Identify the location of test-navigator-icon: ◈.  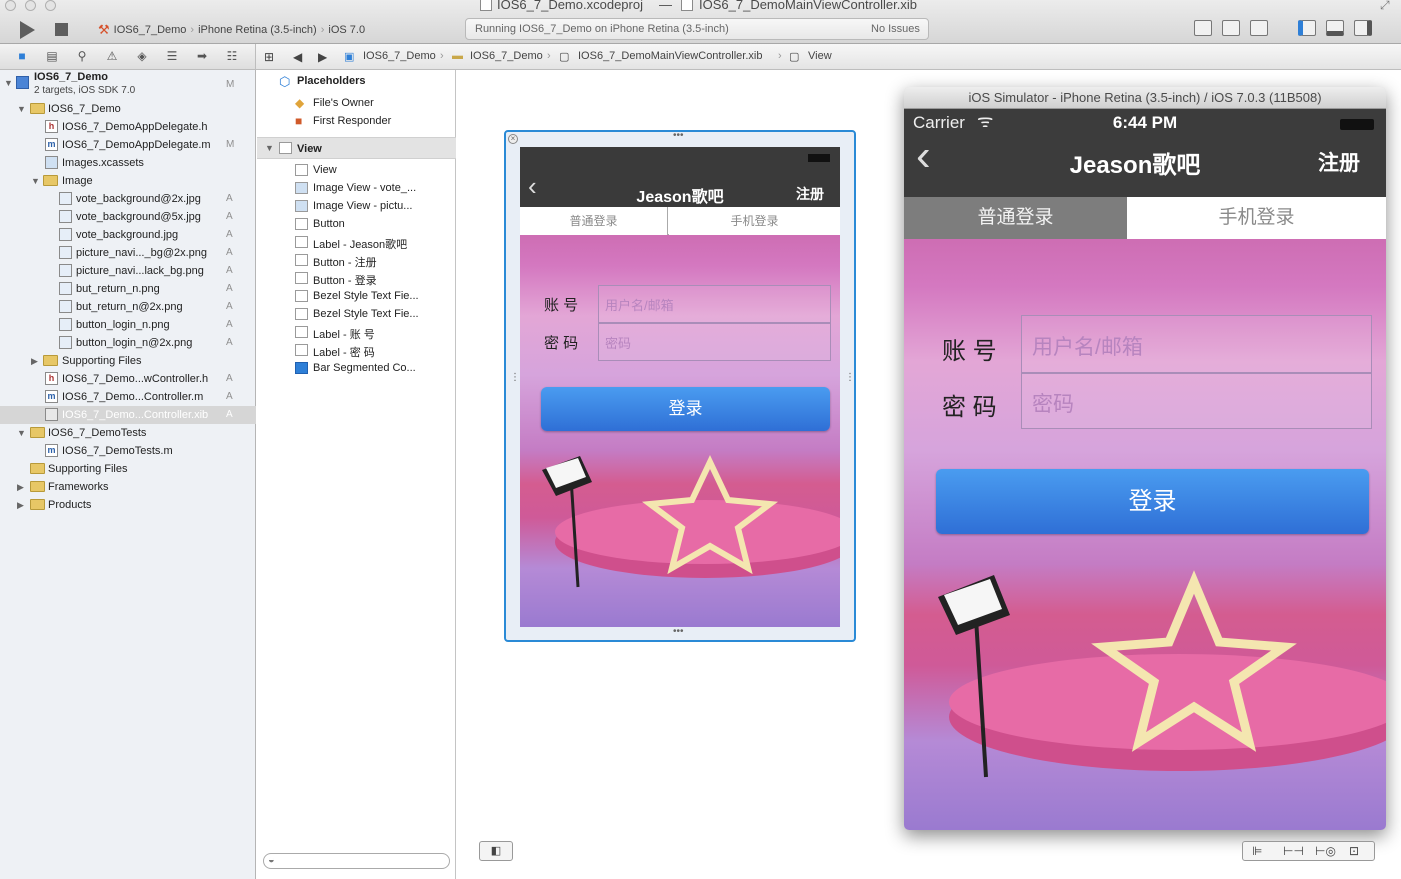
(142, 56).